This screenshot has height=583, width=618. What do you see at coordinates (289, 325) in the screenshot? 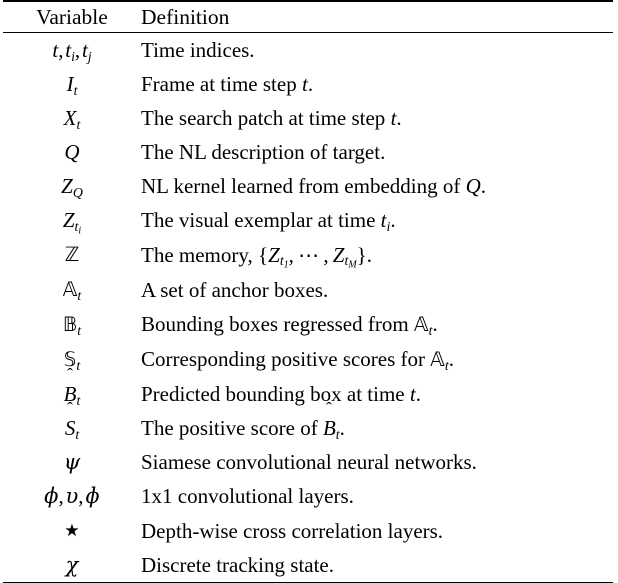
I see `definition-cell: Bounding boxes regressed from 𝔸t.` at bounding box center [289, 325].